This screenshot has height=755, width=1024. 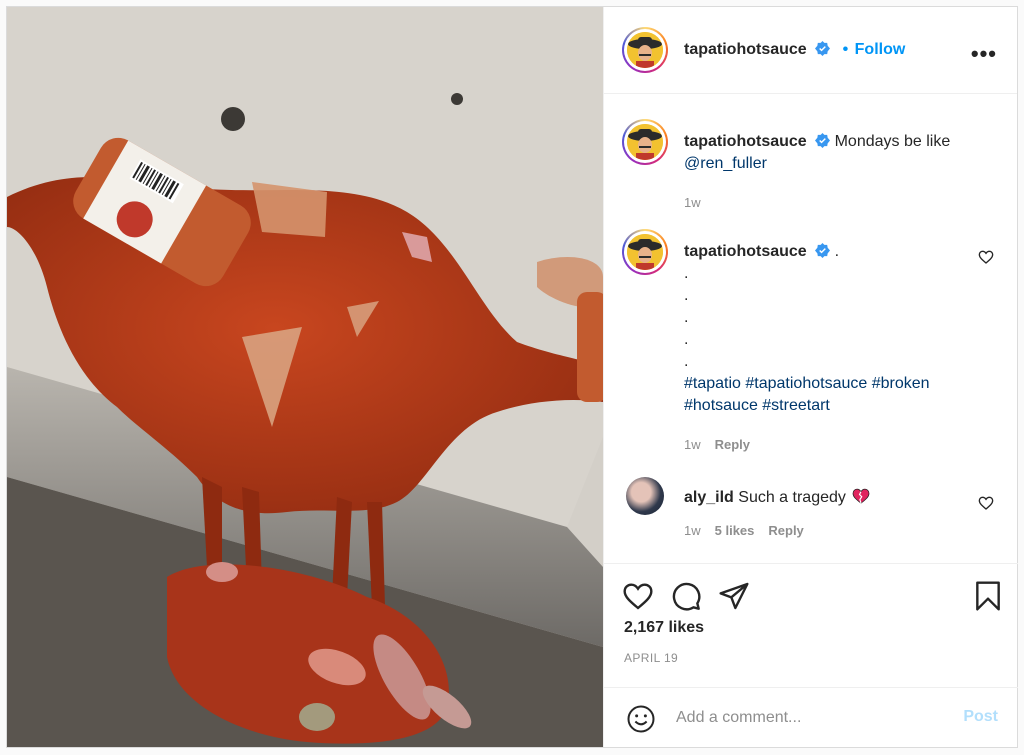 What do you see at coordinates (709, 497) in the screenshot?
I see `comment-author-name: aly_ild` at bounding box center [709, 497].